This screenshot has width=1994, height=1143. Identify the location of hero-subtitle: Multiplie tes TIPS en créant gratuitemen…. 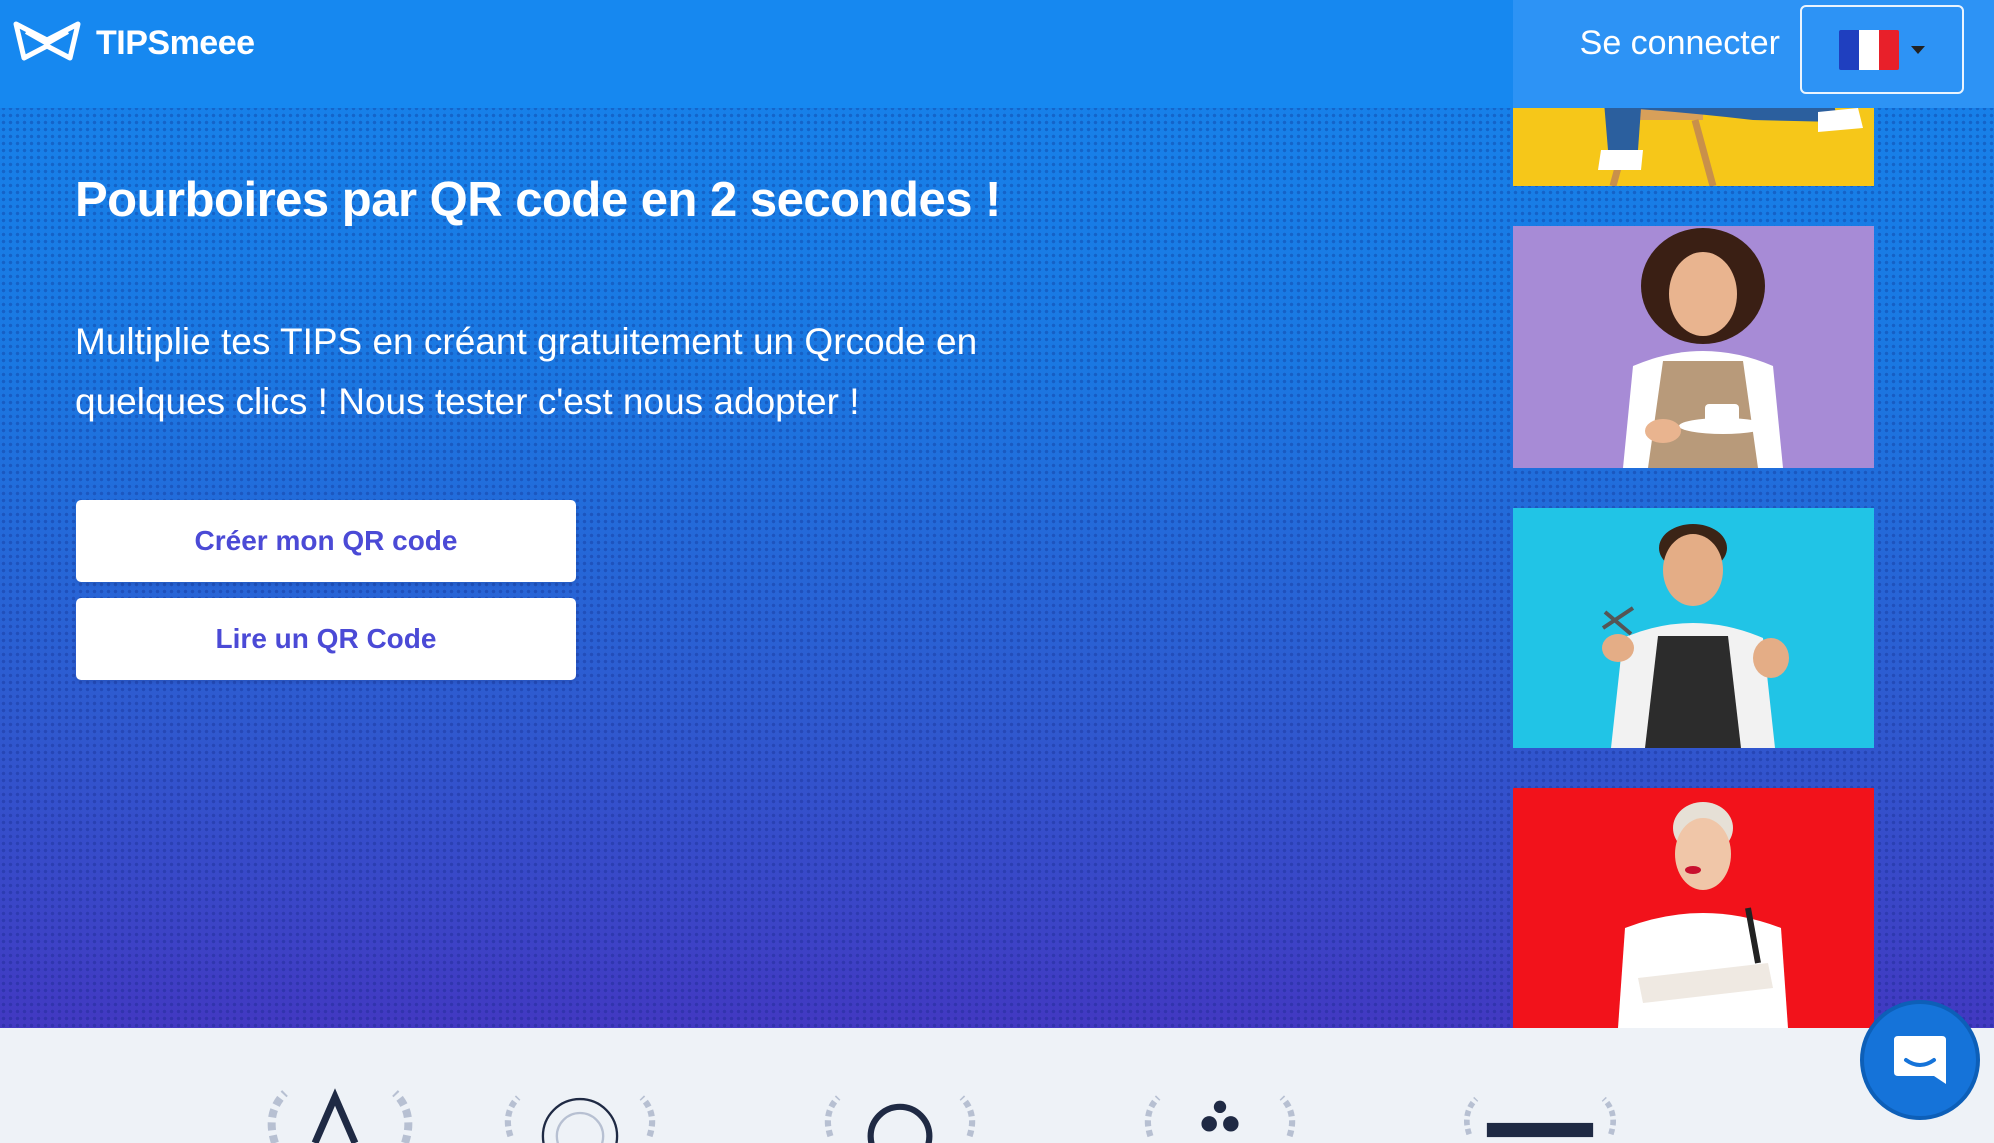
(526, 371).